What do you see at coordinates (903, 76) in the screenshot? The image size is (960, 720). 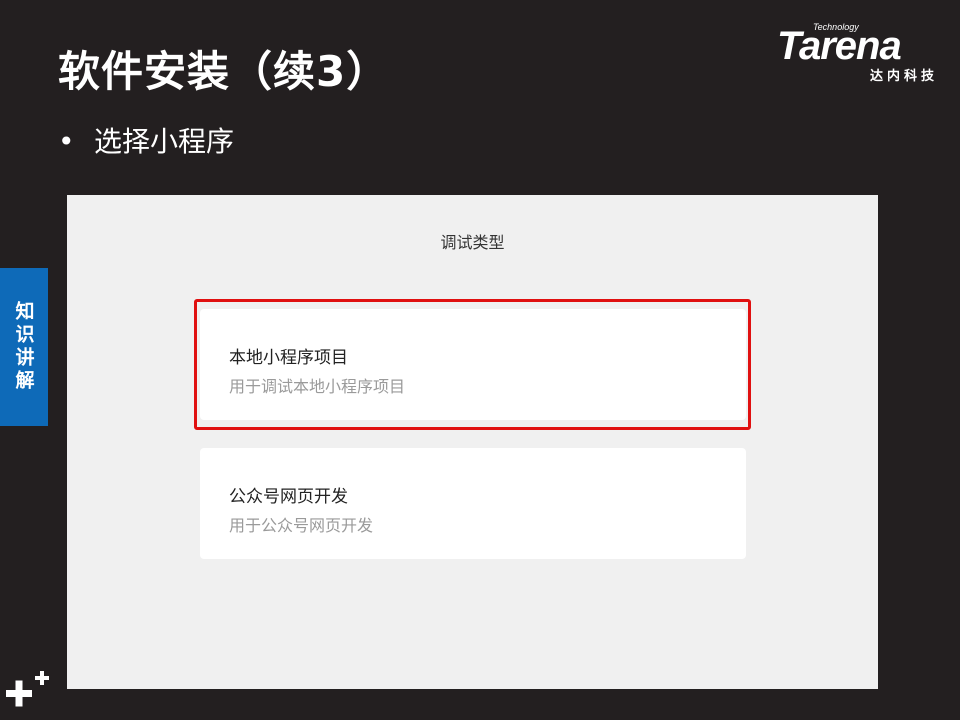 I see `logo-chinese-text: 达内科技` at bounding box center [903, 76].